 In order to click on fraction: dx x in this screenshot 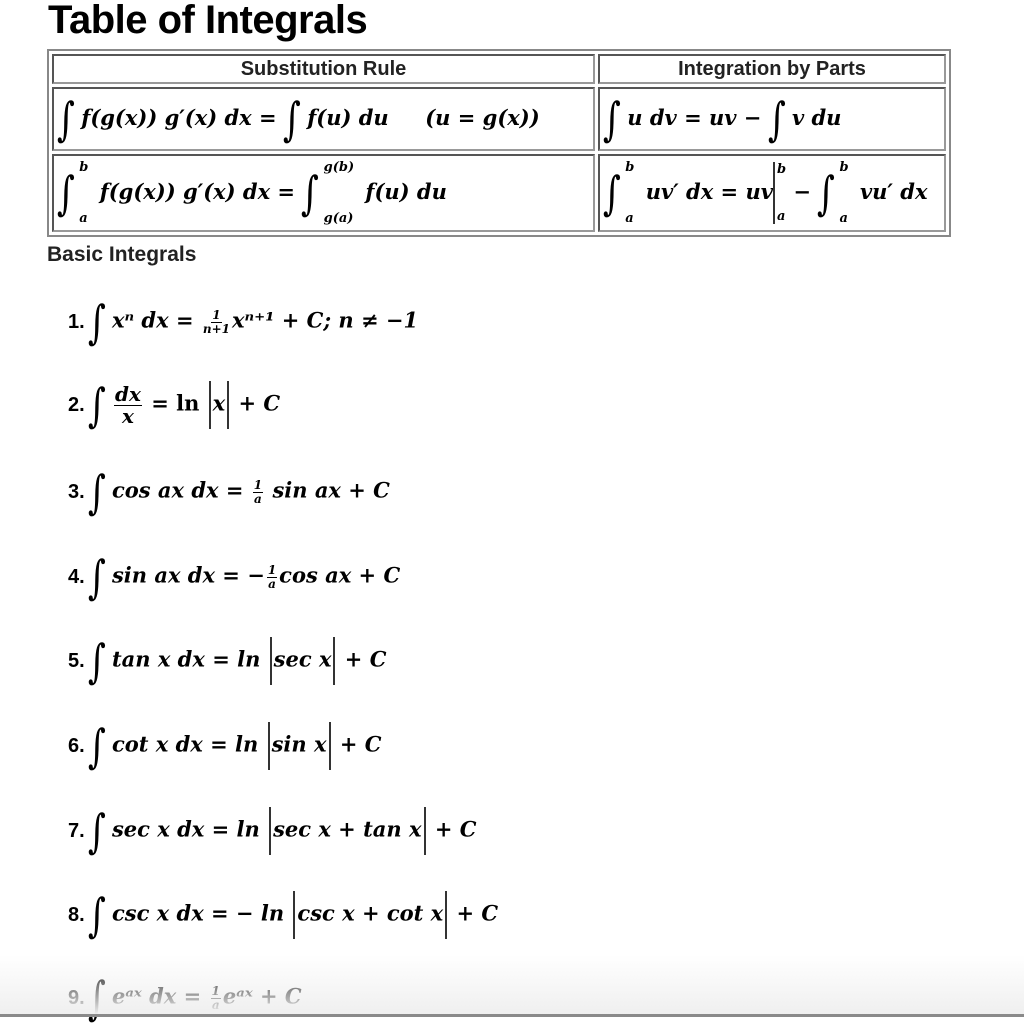, I will do `click(127, 405)`.